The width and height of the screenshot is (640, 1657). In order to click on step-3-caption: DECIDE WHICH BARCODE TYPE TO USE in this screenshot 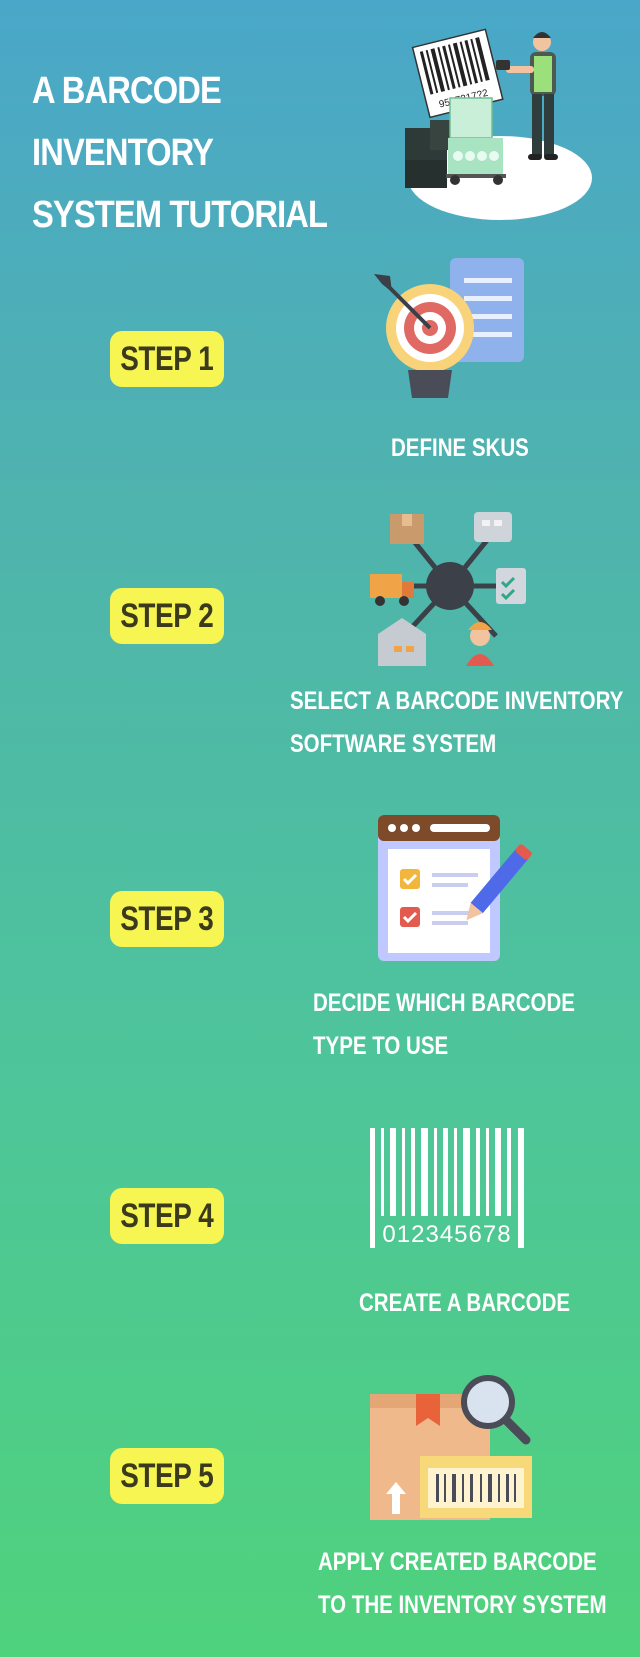, I will do `click(444, 1024)`.